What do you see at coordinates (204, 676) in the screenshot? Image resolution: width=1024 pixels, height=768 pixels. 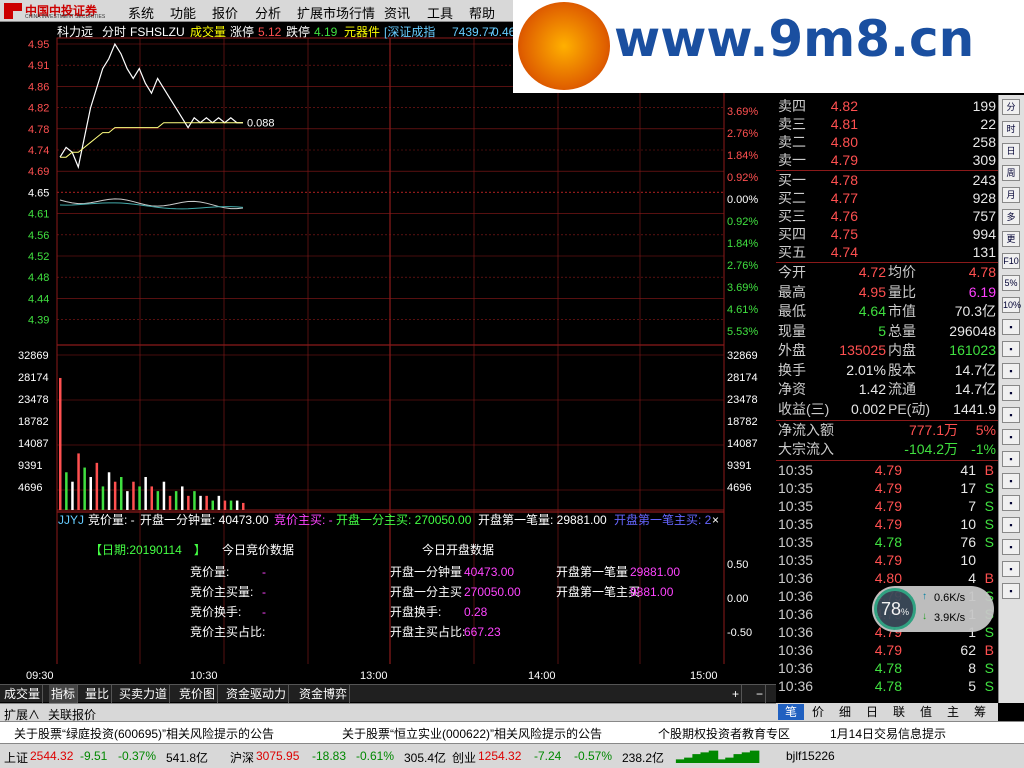 I see `time-tick-label: 10:30` at bounding box center [204, 676].